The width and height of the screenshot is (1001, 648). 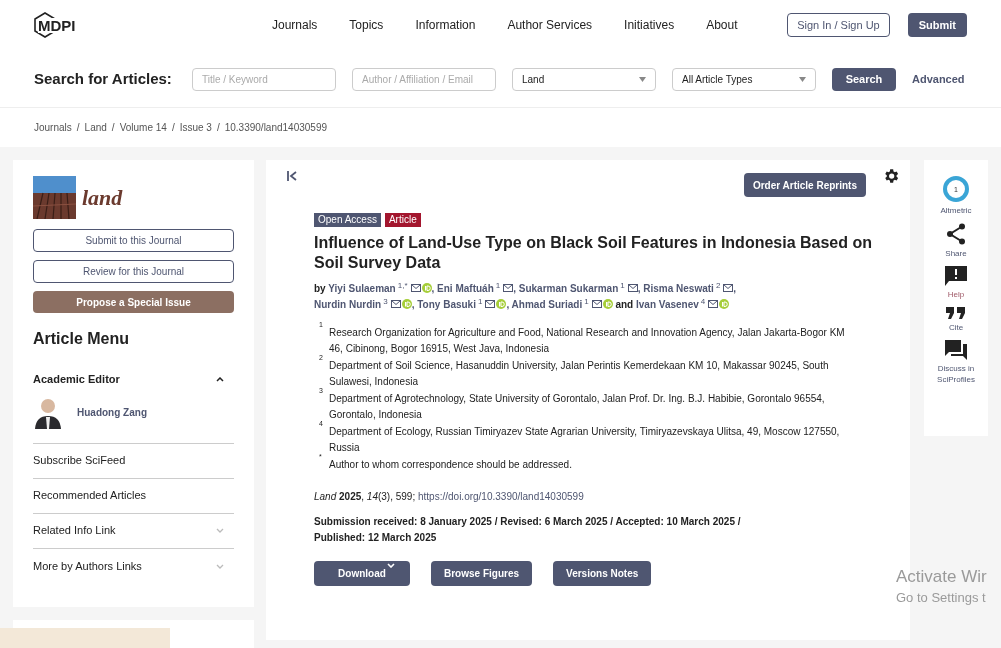 What do you see at coordinates (264, 79) in the screenshot?
I see `search-field: Title / Keyword` at bounding box center [264, 79].